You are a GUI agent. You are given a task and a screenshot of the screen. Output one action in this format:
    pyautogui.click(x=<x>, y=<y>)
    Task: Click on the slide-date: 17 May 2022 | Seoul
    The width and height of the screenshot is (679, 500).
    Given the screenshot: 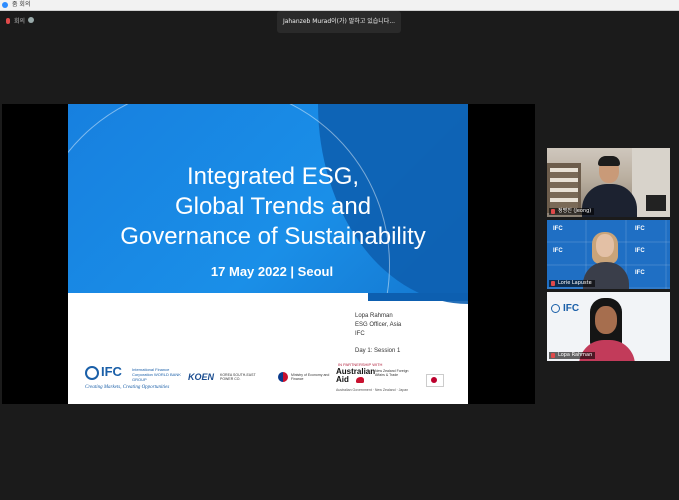 What is the action you would take?
    pyautogui.click(x=272, y=271)
    